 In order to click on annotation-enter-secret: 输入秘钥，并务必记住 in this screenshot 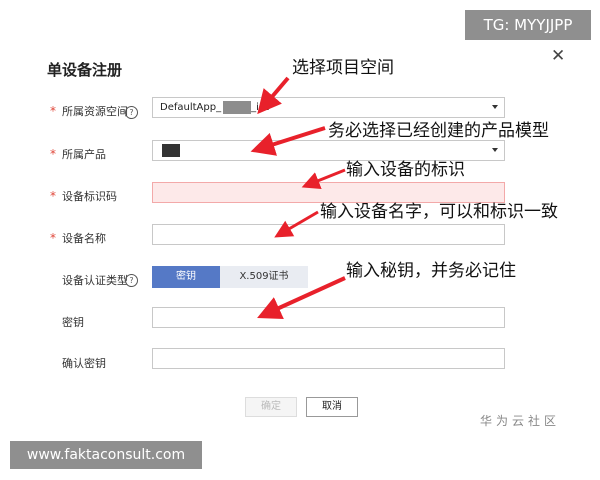, I will do `click(431, 271)`.